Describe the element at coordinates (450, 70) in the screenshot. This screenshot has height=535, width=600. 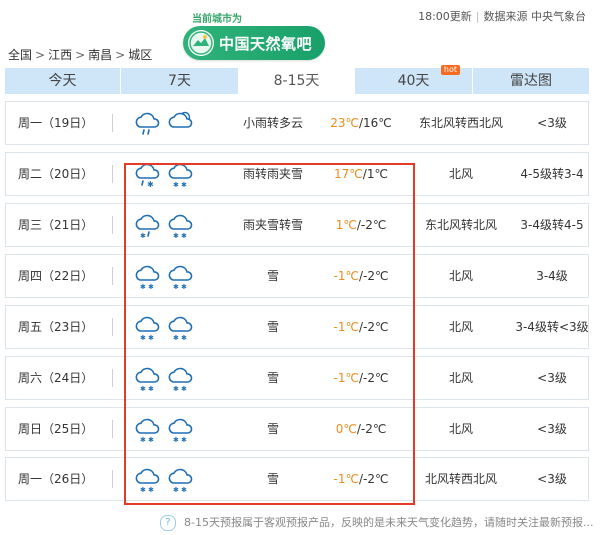
I see `hot-badge: hot` at that location.